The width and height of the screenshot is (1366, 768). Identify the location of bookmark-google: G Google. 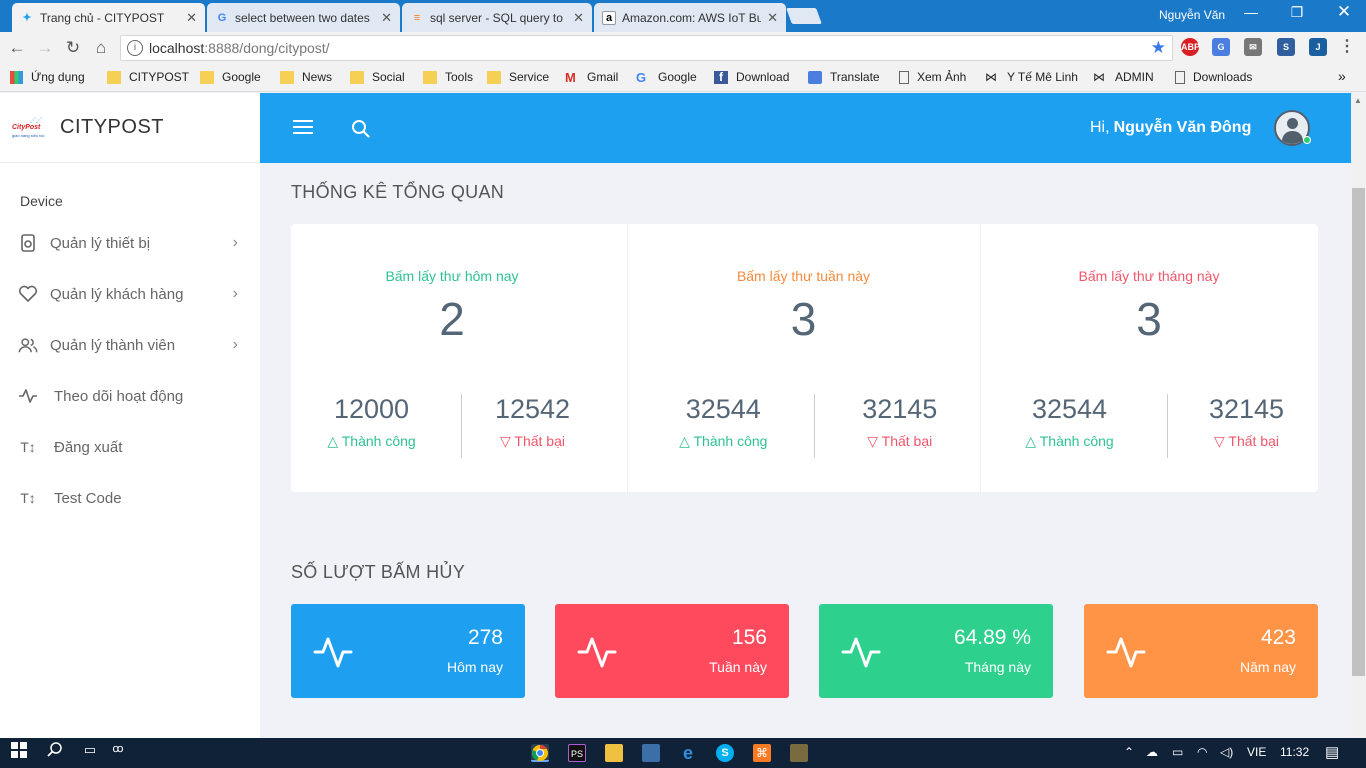
(666, 77).